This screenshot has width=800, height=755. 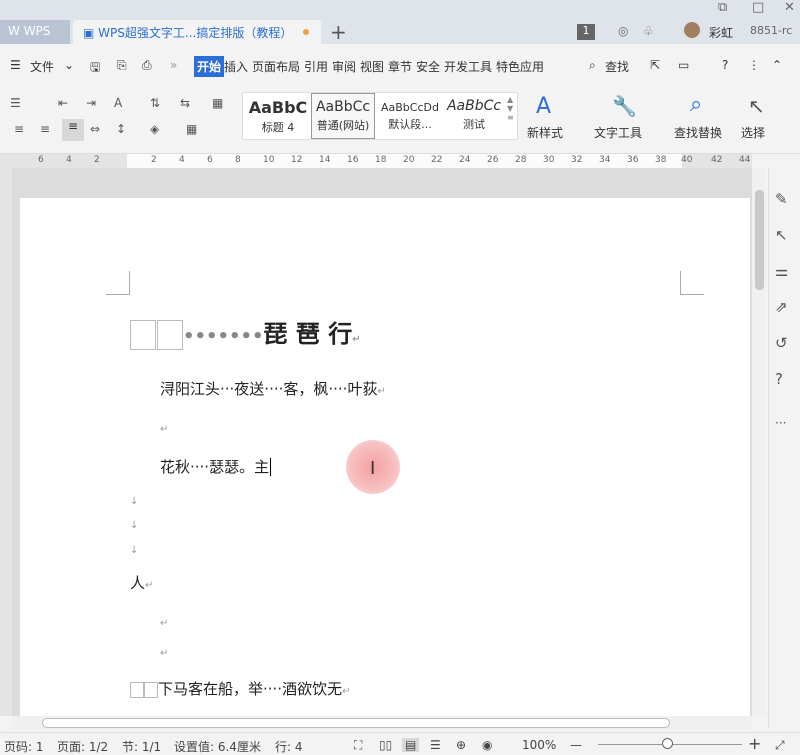 What do you see at coordinates (197, 32) in the screenshot?
I see `tab-document: ▣ WPS超强文字工...搞定排版（教程）` at bounding box center [197, 32].